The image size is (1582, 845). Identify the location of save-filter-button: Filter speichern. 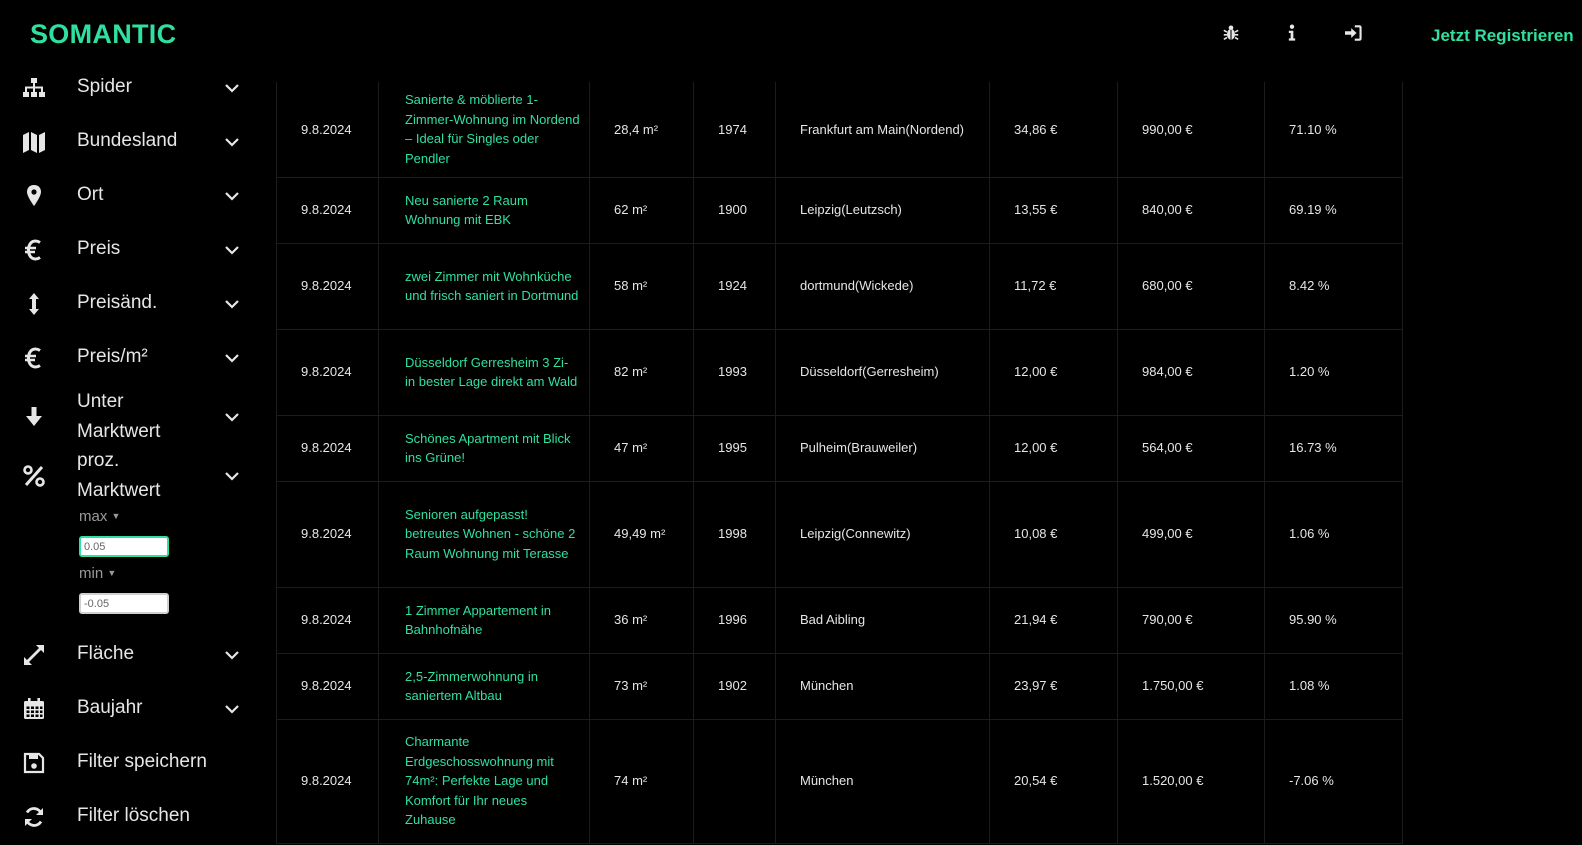
(130, 763).